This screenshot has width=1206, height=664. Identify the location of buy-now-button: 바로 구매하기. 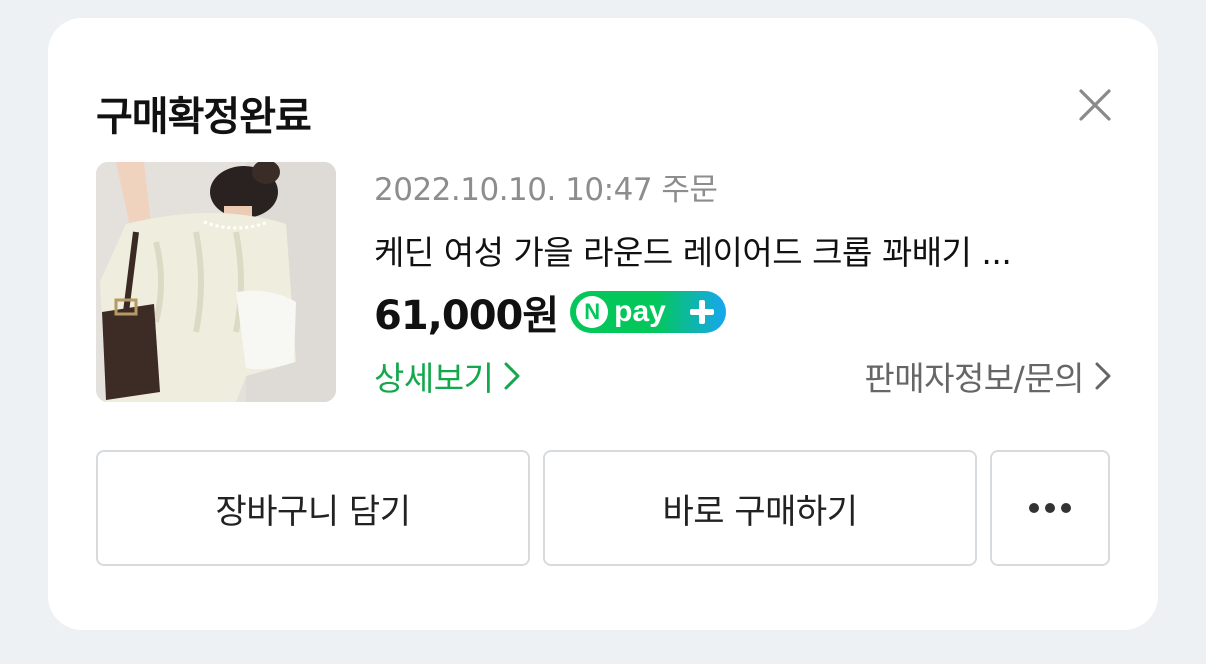
(760, 508).